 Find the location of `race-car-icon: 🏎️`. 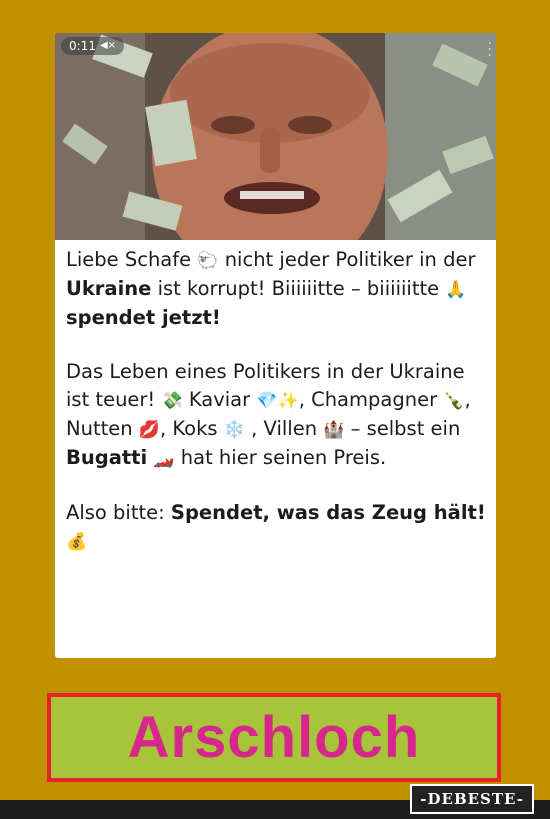

race-car-icon: 🏎️ is located at coordinates (164, 459).